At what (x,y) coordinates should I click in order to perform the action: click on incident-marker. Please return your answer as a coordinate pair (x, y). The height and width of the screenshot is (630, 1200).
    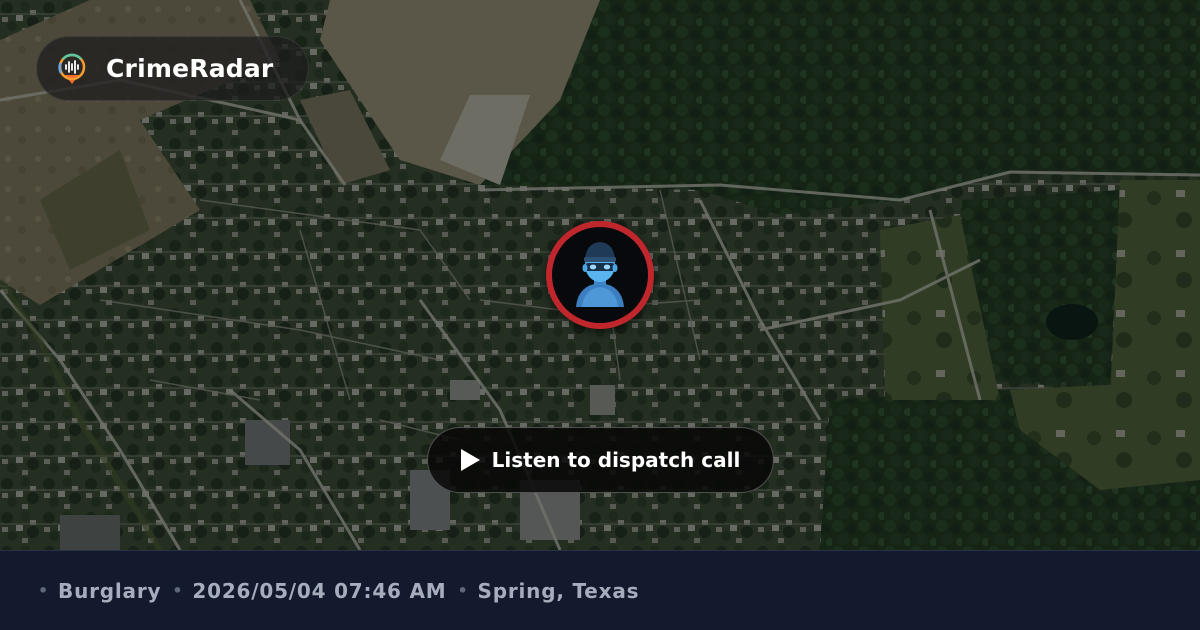
    Looking at the image, I should click on (600, 275).